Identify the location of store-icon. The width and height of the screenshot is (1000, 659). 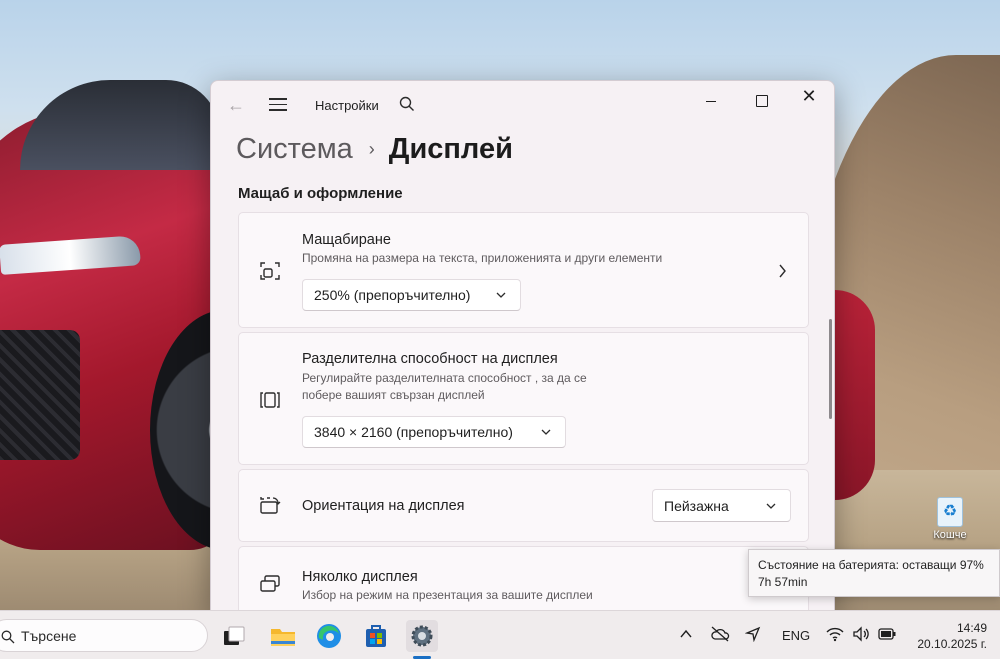
(376, 636).